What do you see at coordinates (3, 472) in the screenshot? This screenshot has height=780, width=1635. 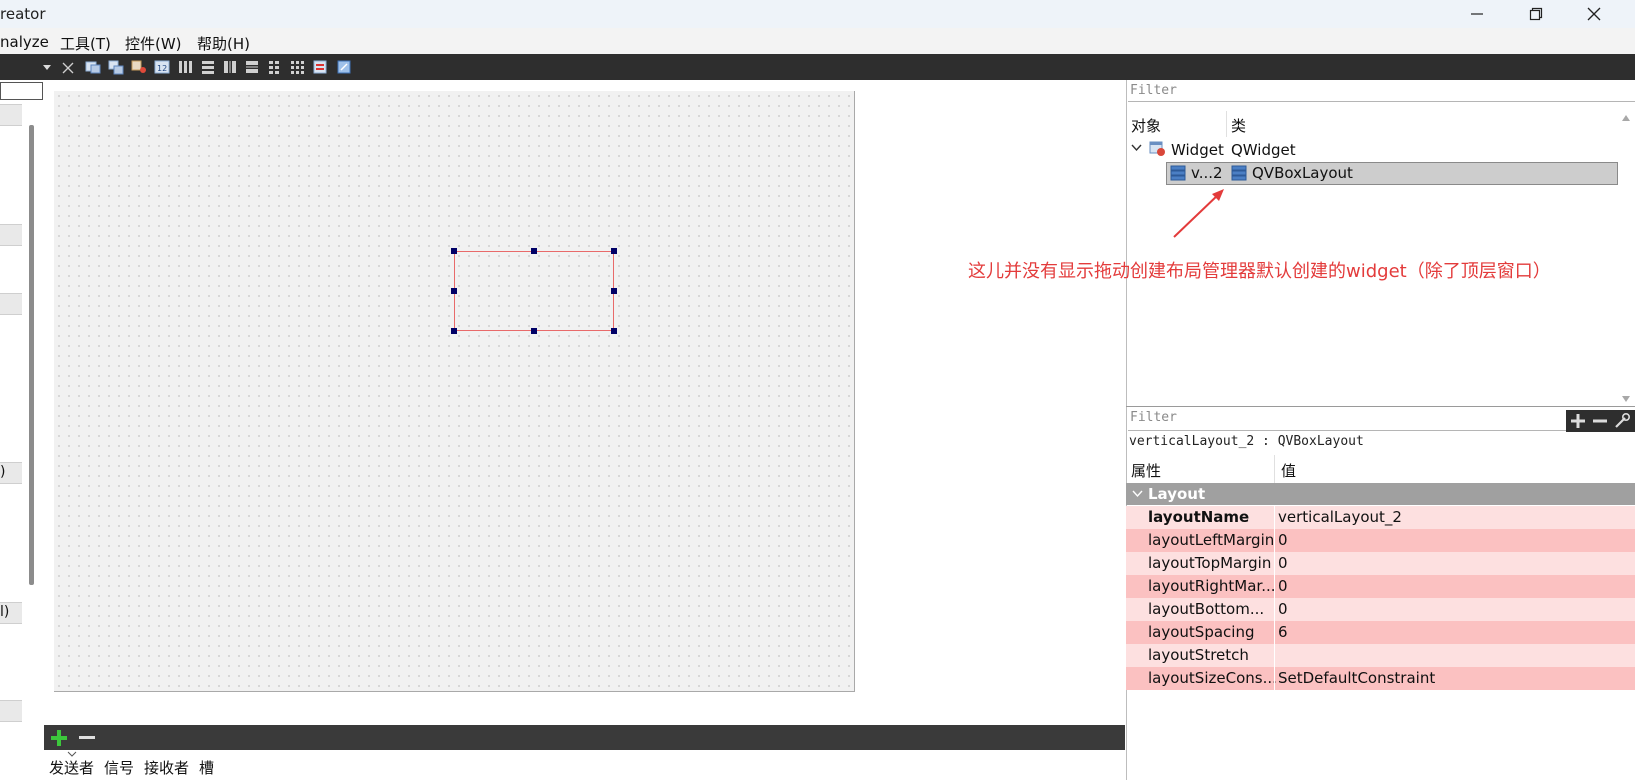 I see `category-label-fragment: )` at bounding box center [3, 472].